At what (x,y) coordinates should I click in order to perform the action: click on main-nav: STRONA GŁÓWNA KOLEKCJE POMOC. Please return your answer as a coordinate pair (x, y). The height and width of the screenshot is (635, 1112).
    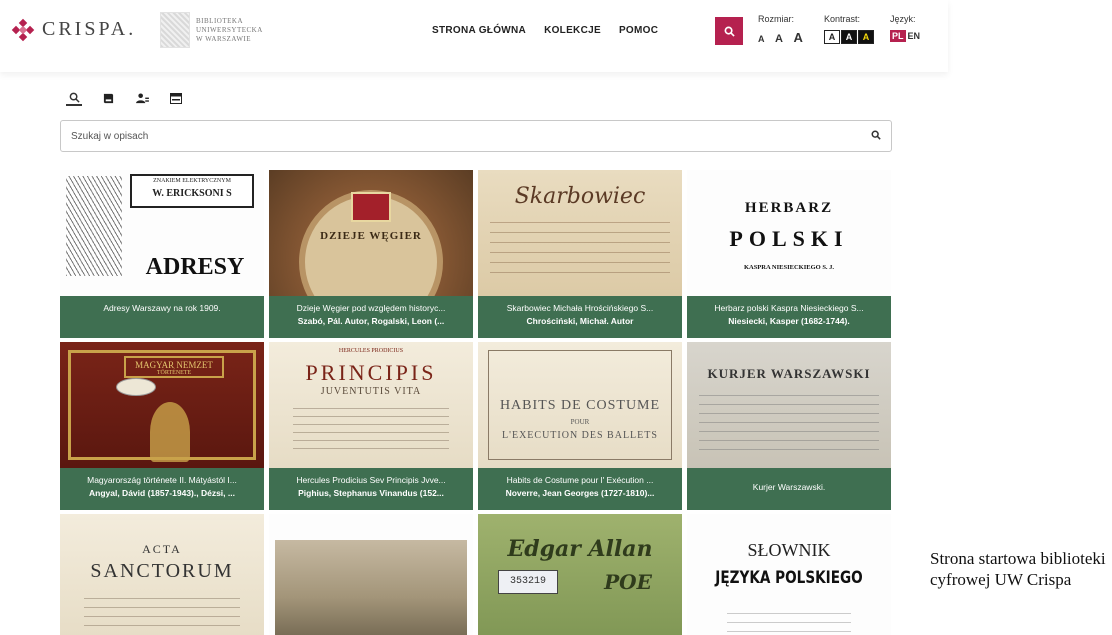
    Looking at the image, I should click on (545, 30).